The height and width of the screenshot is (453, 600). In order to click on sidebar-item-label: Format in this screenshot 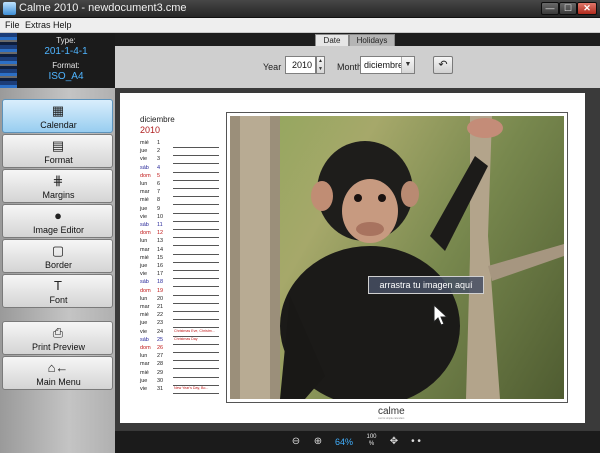, I will do `click(58, 160)`.